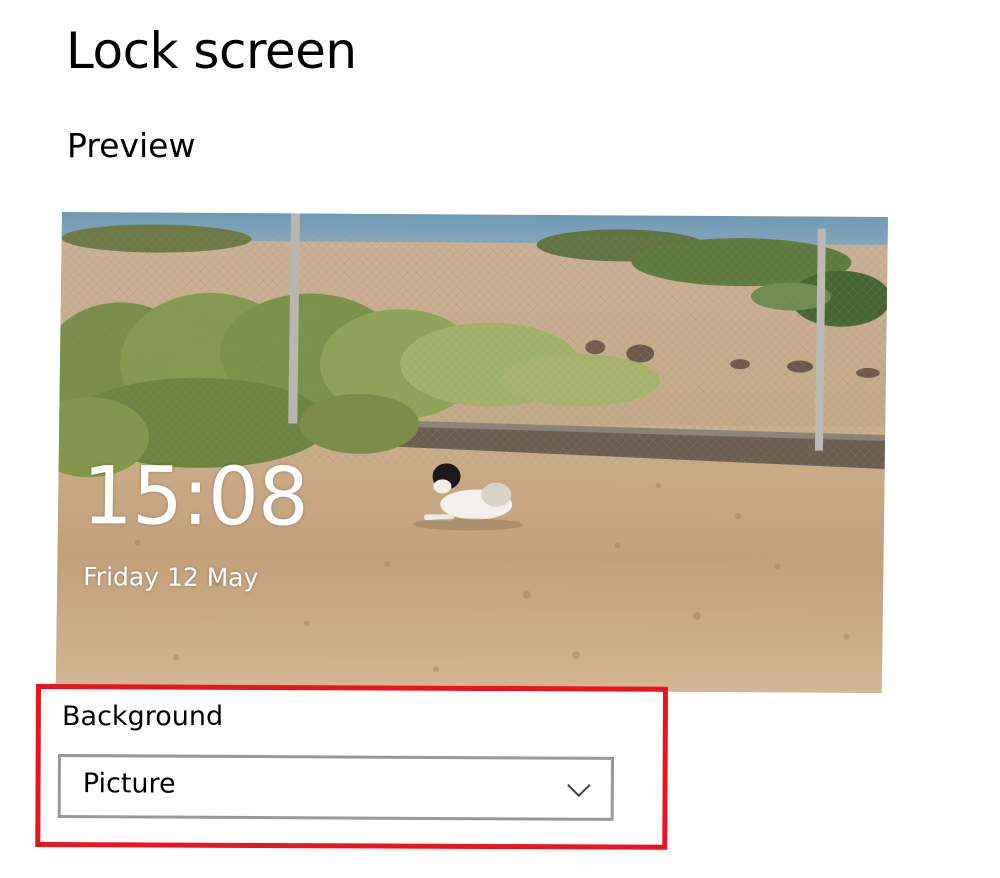 This screenshot has width=1000, height=878. I want to click on preview-heading: Preview, so click(131, 145).